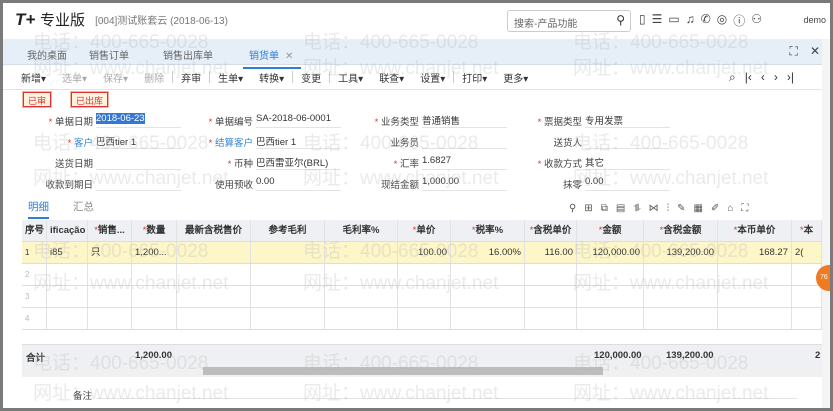 The height and width of the screenshot is (411, 833). I want to click on table-cell: 4, so click(34, 318).